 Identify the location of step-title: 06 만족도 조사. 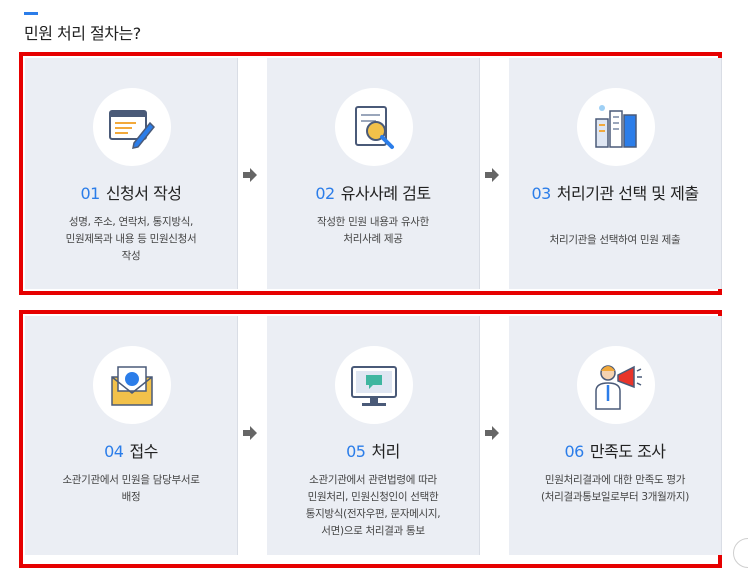
(615, 451).